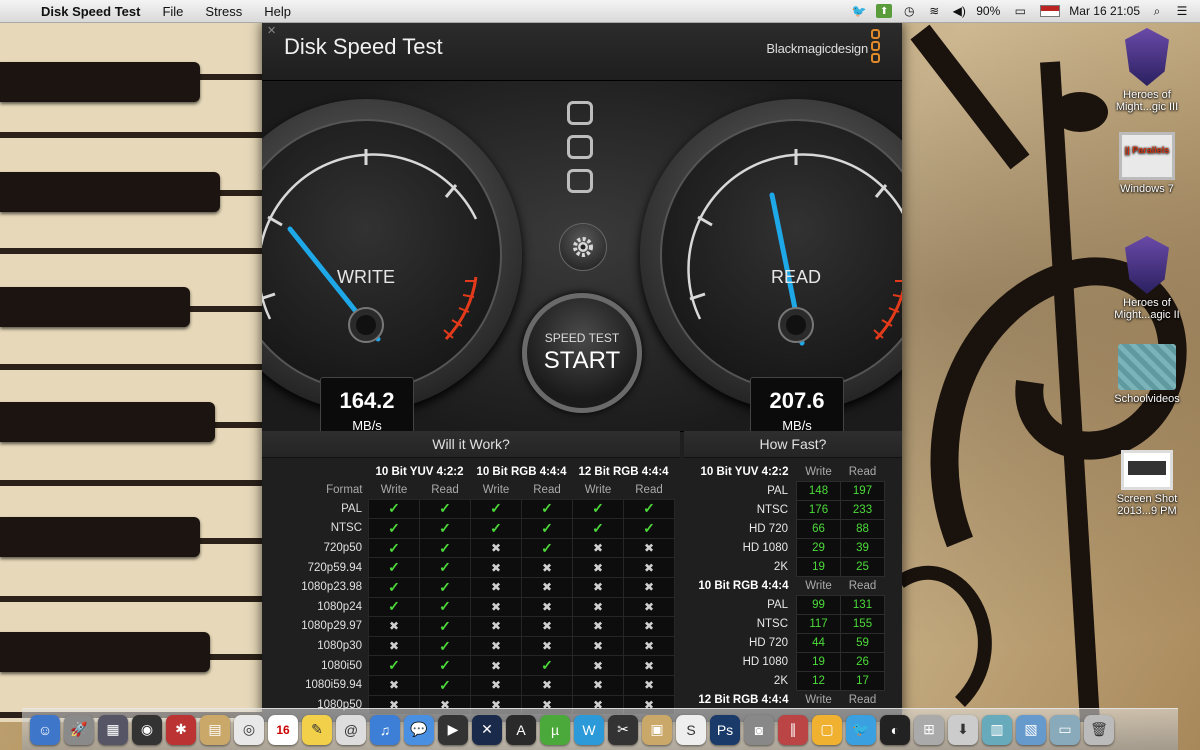 The image size is (1200, 750). I want to click on read-fps-value: 17, so click(862, 681).